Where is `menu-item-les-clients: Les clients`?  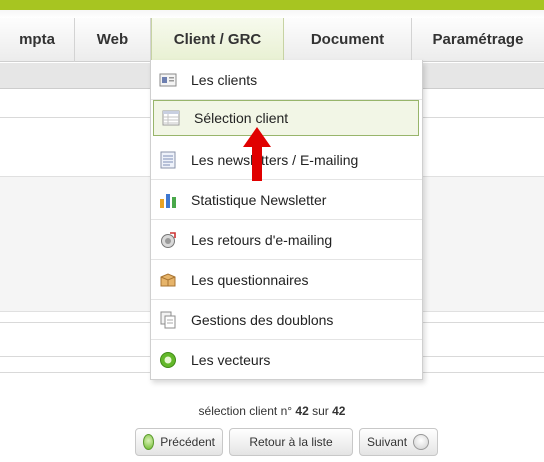 menu-item-les-clients: Les clients is located at coordinates (286, 80).